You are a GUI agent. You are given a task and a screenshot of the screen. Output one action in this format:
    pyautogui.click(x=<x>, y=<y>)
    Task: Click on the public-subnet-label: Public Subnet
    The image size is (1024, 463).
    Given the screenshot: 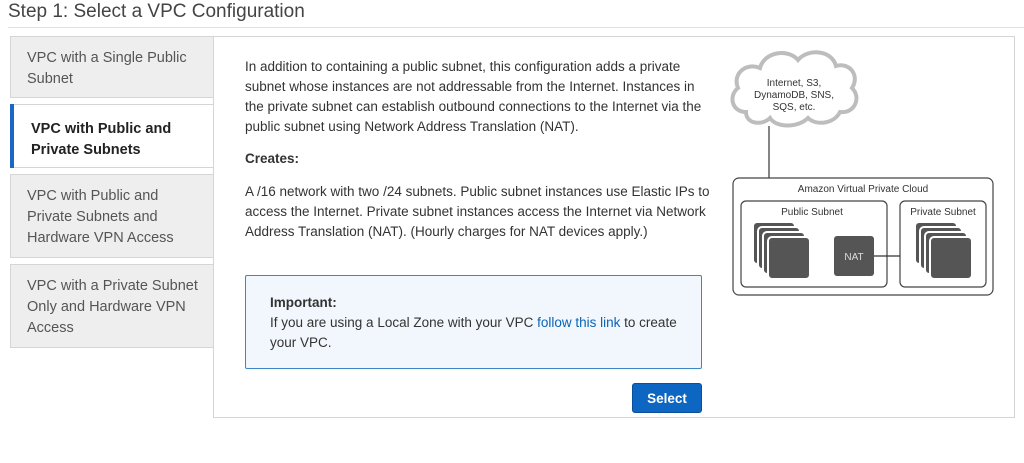 What is the action you would take?
    pyautogui.click(x=812, y=212)
    